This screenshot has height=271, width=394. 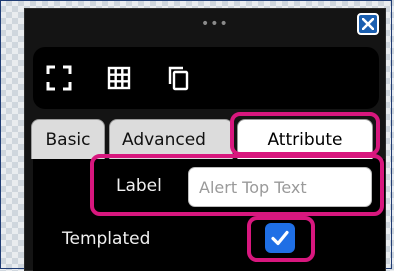 I want to click on close-button, so click(x=368, y=24).